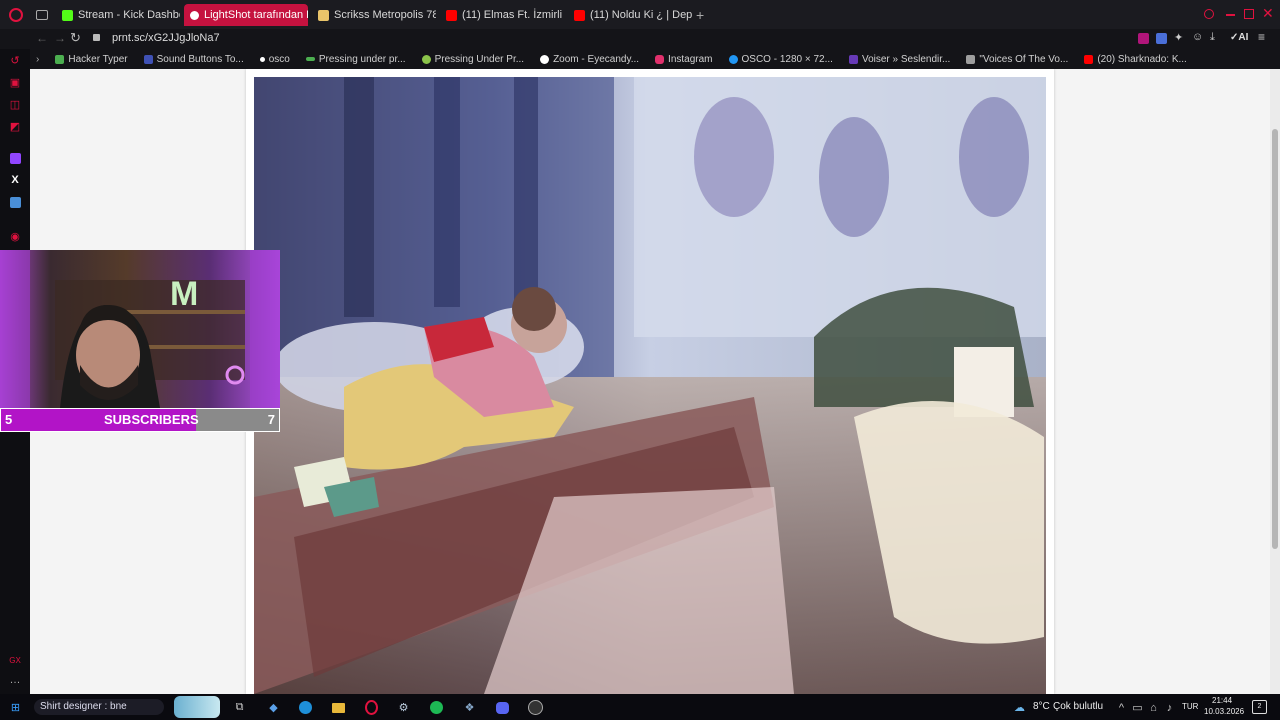 Image resolution: width=1280 pixels, height=720 pixels. I want to click on network-icon: ⌂, so click(1153, 707).